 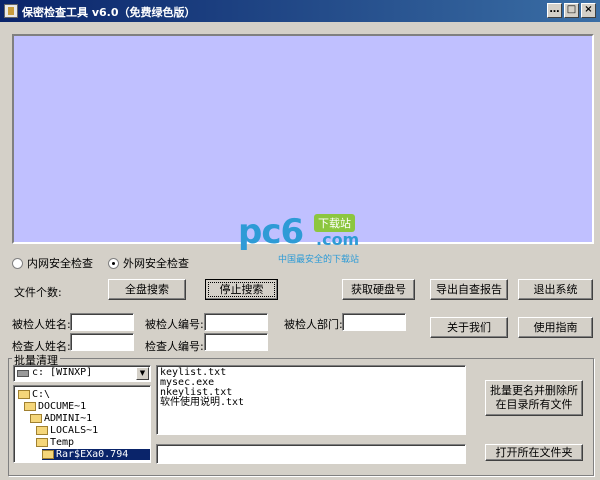 What do you see at coordinates (271, 232) in the screenshot?
I see `logo-brand: pc6` at bounding box center [271, 232].